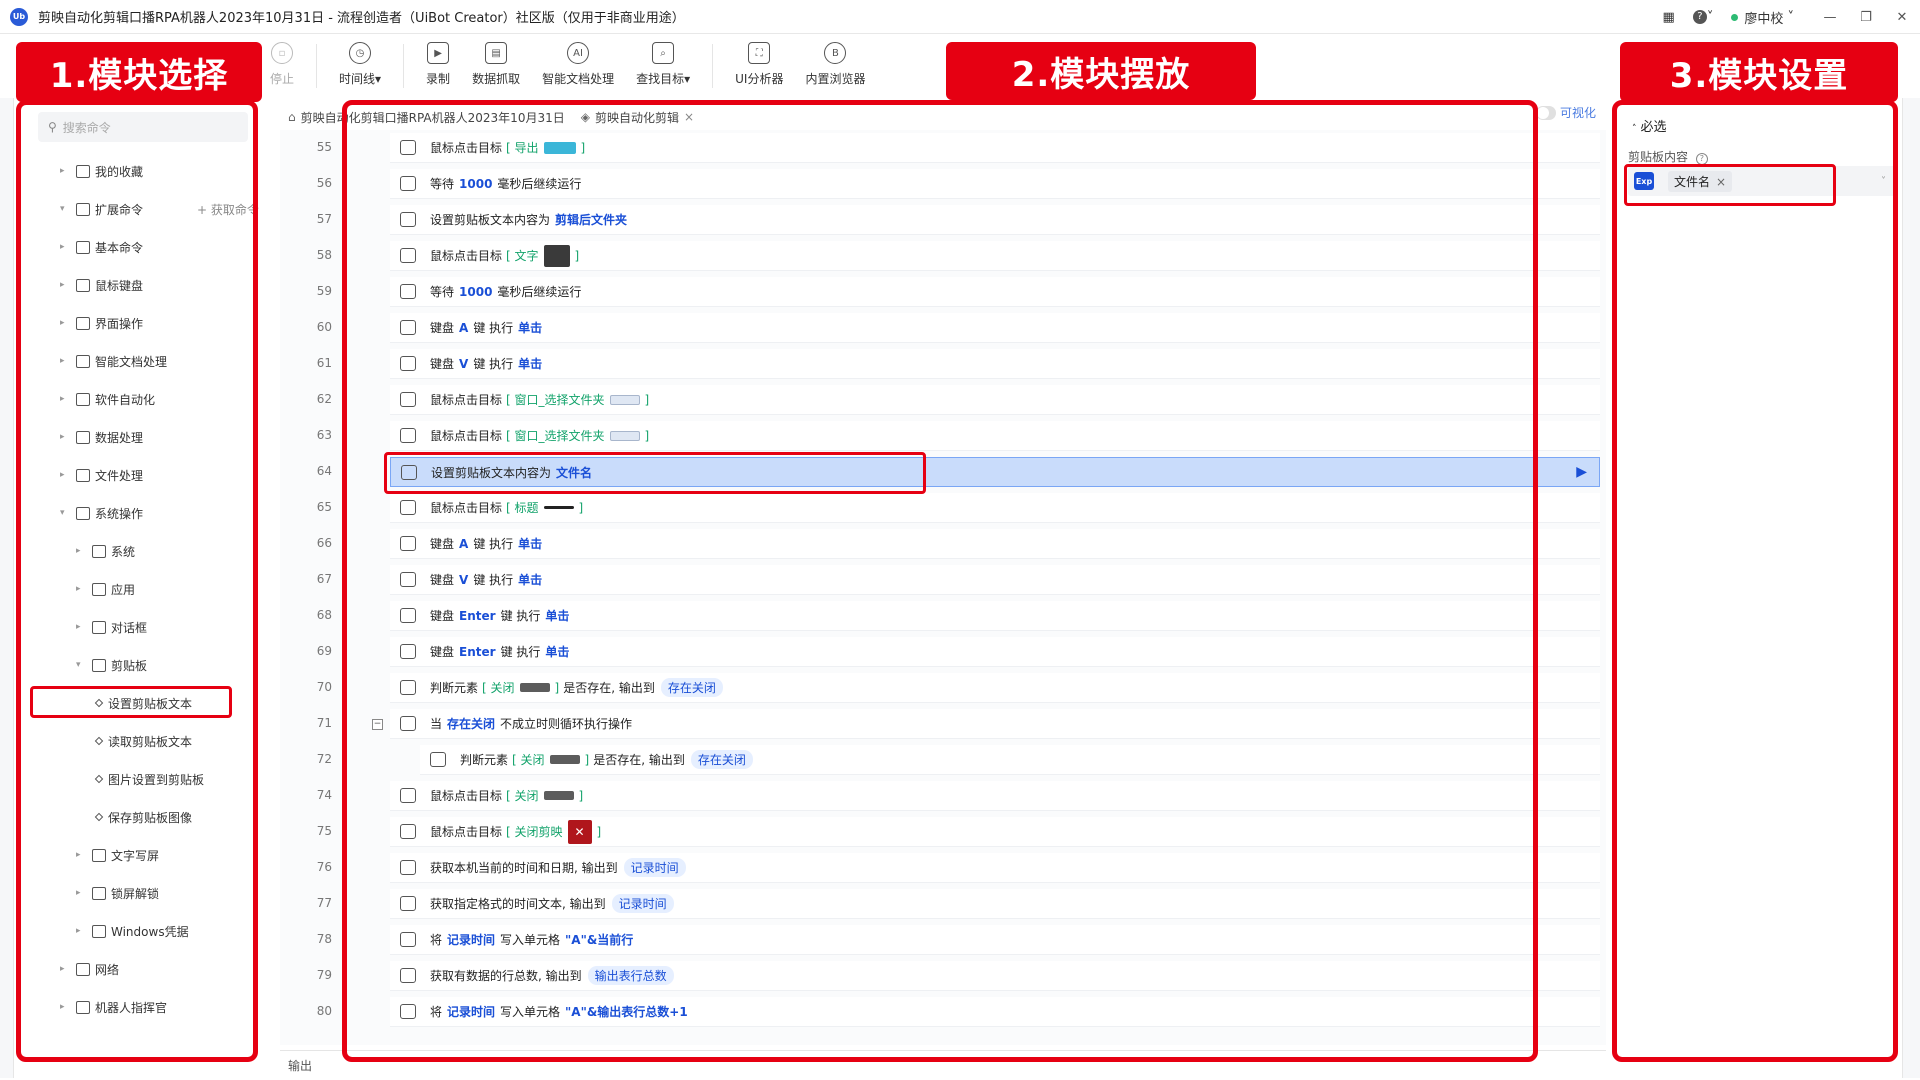 The image size is (1920, 1080). Describe the element at coordinates (143, 627) in the screenshot. I see `tree-node: ▸ 对话框` at that location.